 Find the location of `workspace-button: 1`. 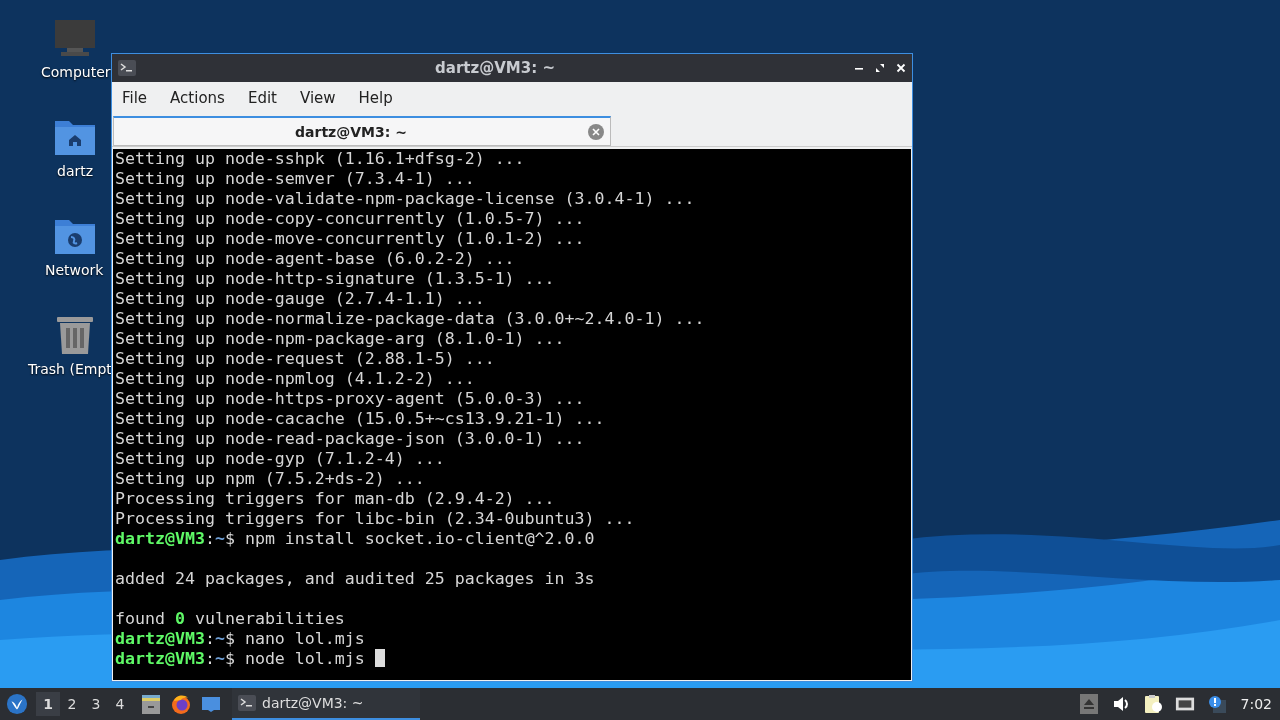

workspace-button: 1 is located at coordinates (48, 704).